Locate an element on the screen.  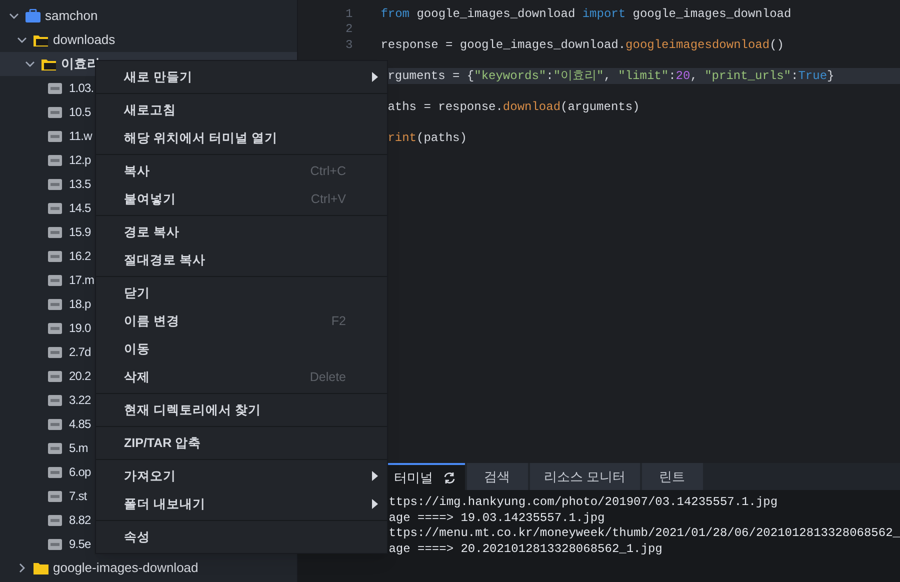
shortcut-label: Ctrl+V is located at coordinates (328, 199).